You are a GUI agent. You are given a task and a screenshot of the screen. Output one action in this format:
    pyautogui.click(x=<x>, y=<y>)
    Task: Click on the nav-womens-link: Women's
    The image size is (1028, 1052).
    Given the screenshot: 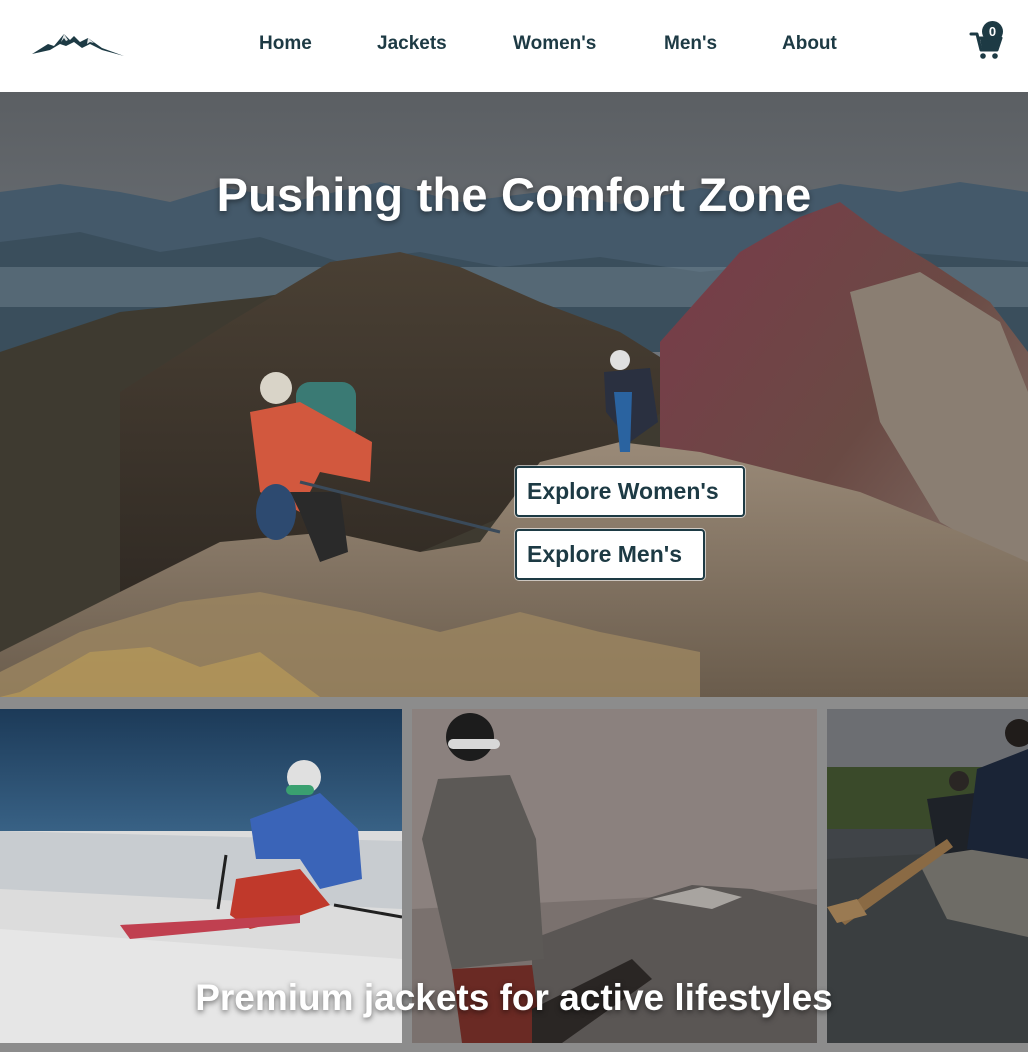 What is the action you would take?
    pyautogui.click(x=554, y=44)
    